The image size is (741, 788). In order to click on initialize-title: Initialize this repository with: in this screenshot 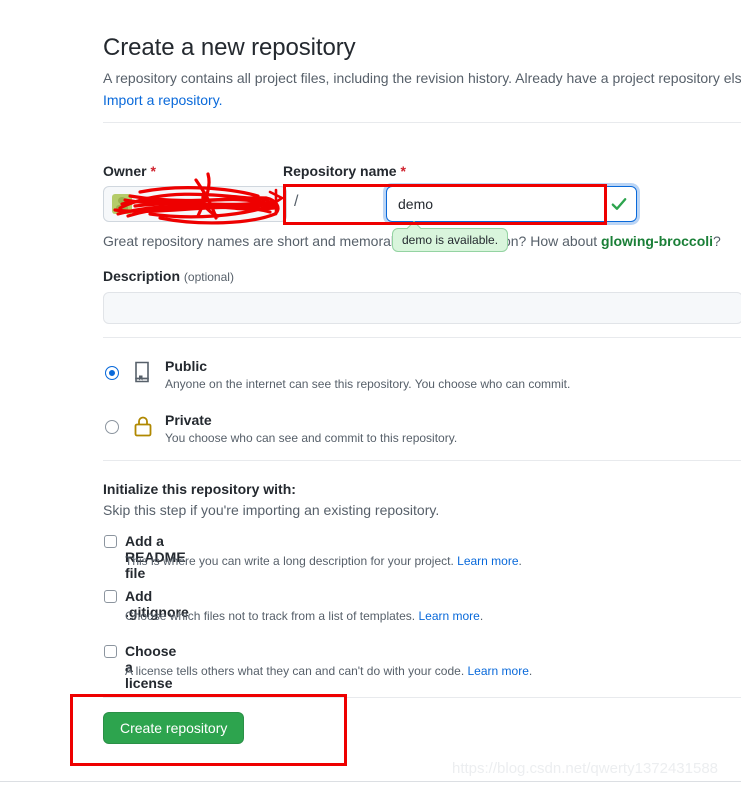, I will do `click(199, 489)`.